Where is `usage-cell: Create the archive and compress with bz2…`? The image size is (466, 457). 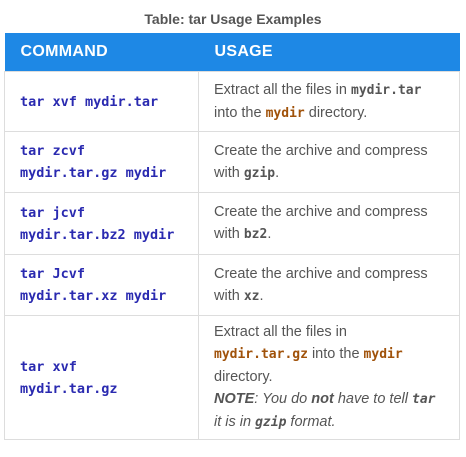 usage-cell: Create the archive and compress with bz2… is located at coordinates (329, 223).